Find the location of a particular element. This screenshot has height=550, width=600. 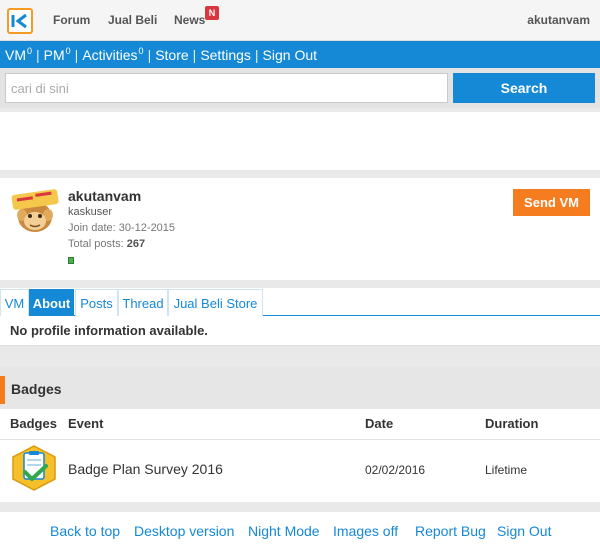

about-panel: No profile information available. is located at coordinates (300, 331).